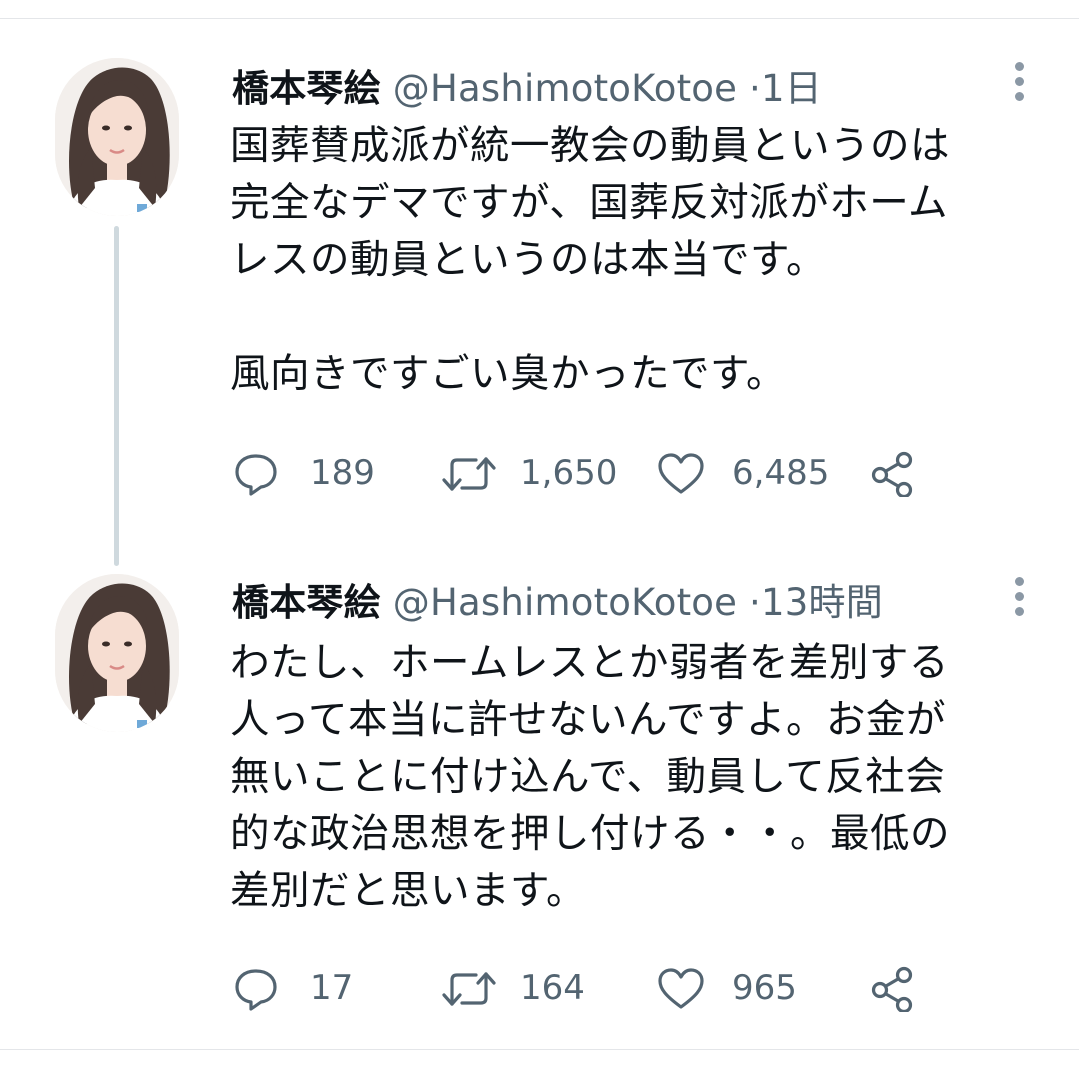  Describe the element at coordinates (569, 473) in the screenshot. I see `retweet-count: 1,650` at that location.